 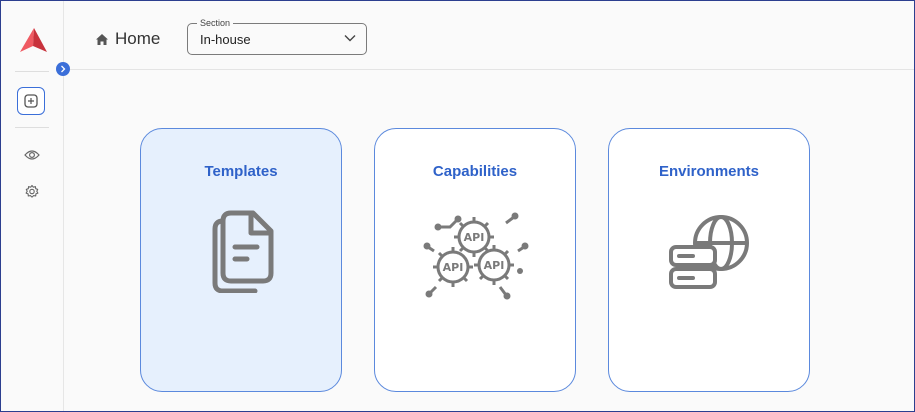 I want to click on sidebar-toggle-button, so click(x=63, y=69).